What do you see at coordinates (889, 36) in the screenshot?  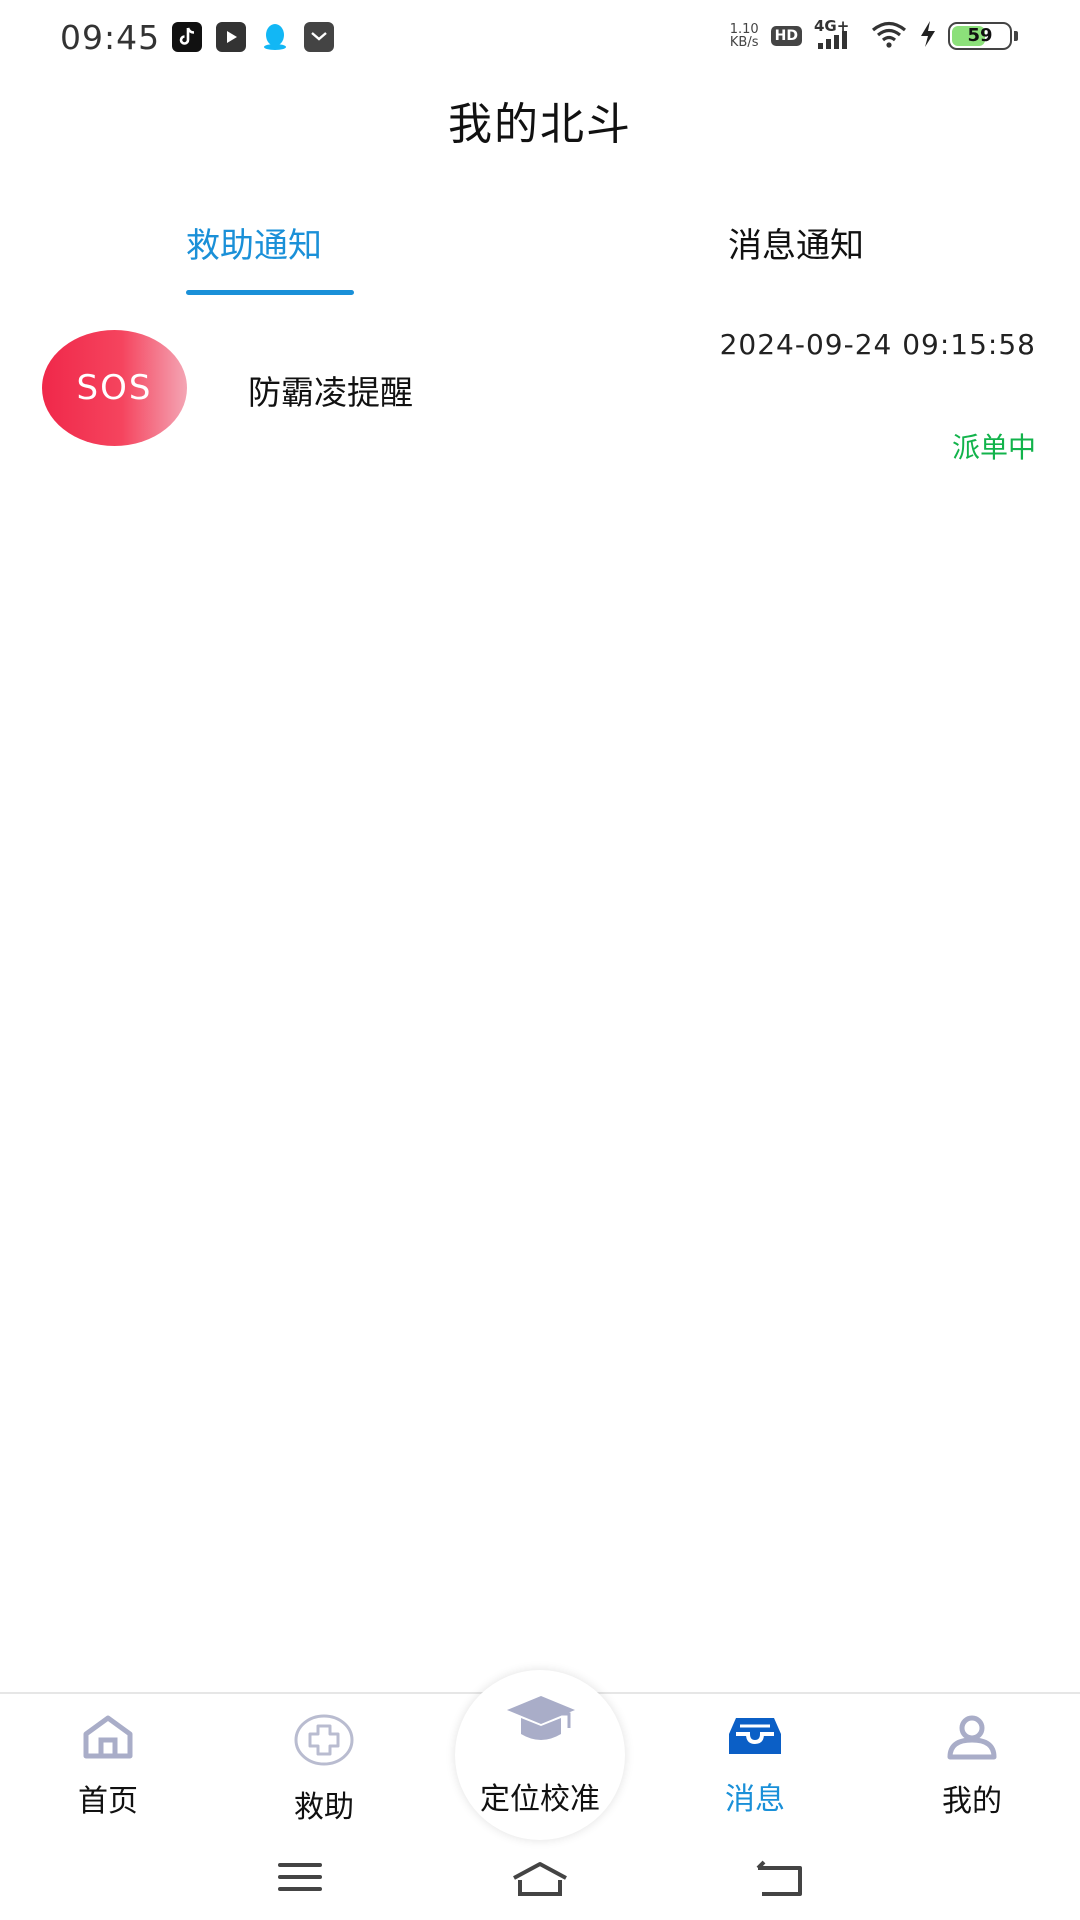 I see `wifi-icon` at bounding box center [889, 36].